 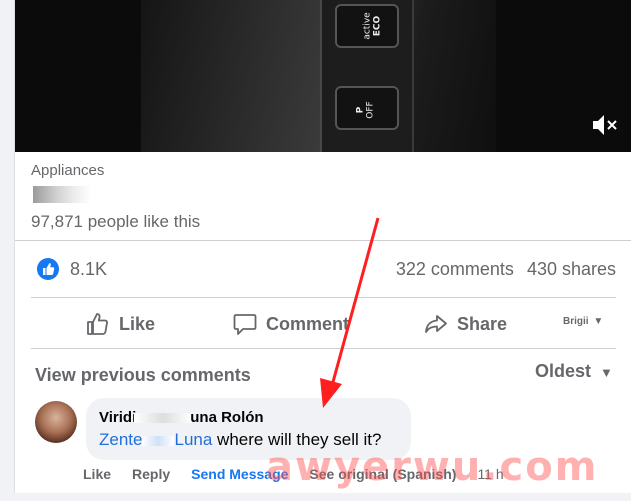 I want to click on view-previous-comments: View previous comments, so click(x=143, y=375).